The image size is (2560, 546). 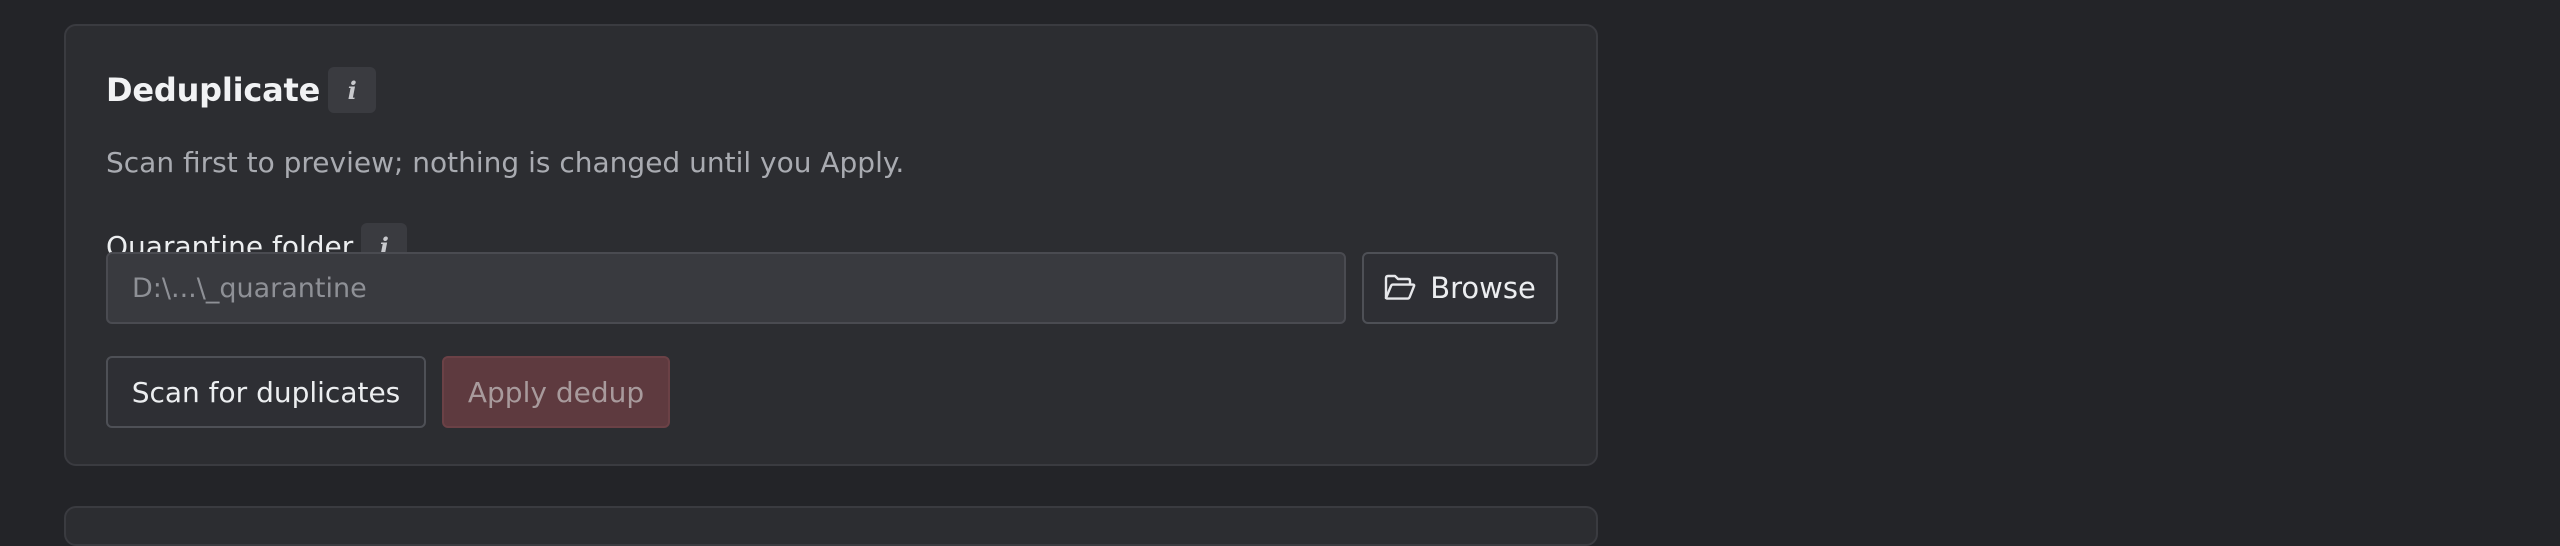 I want to click on browse-button: Browse, so click(x=1460, y=288).